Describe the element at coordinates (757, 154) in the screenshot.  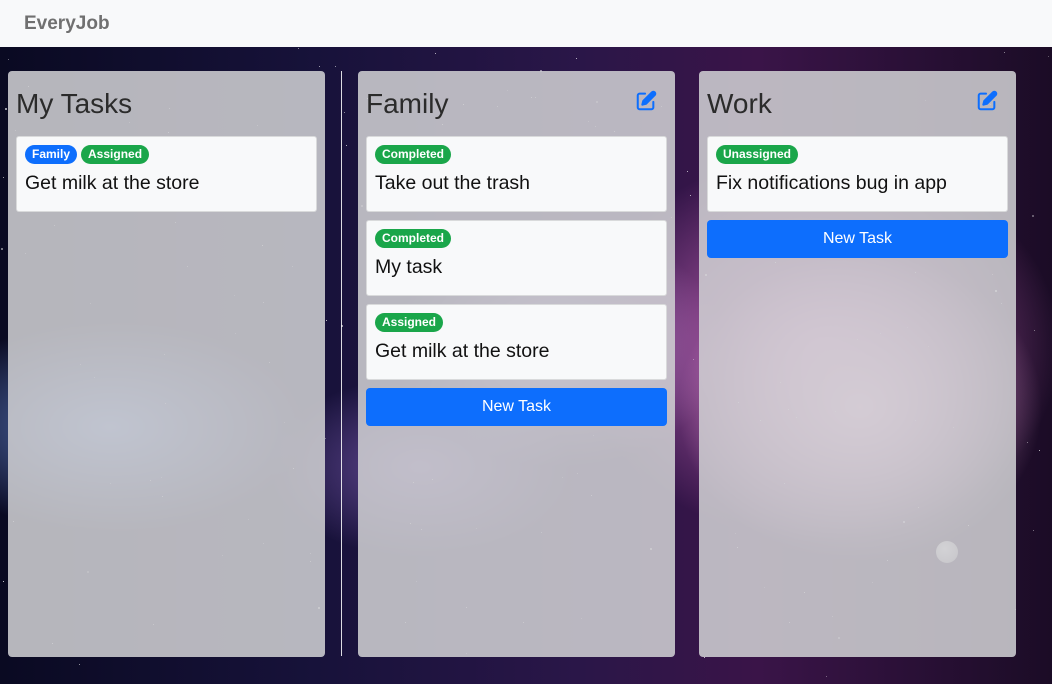
I see `status-badge: Unassigned` at that location.